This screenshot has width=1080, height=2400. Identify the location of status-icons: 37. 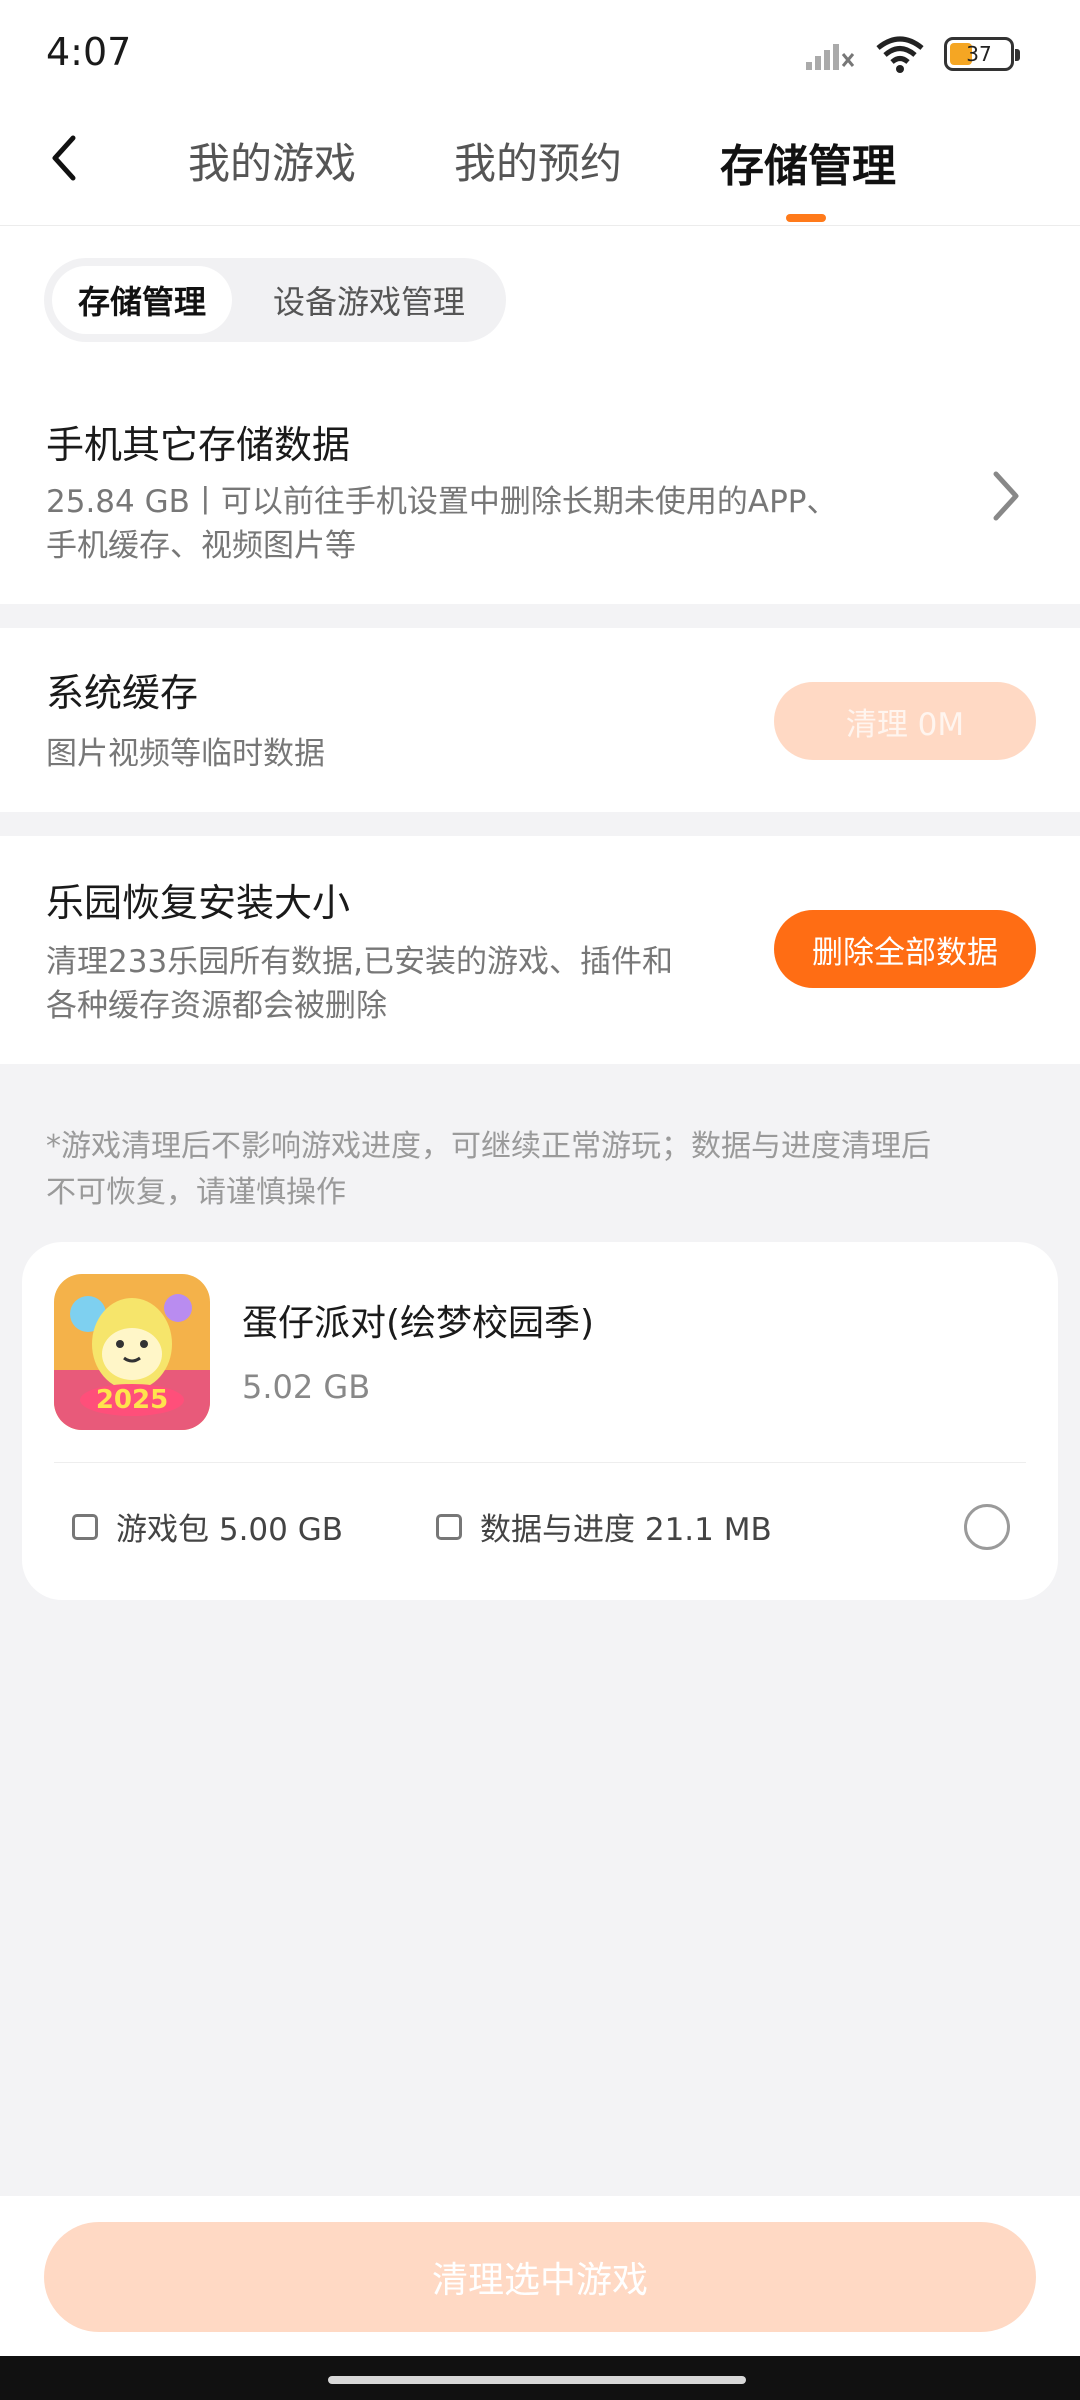
(912, 54).